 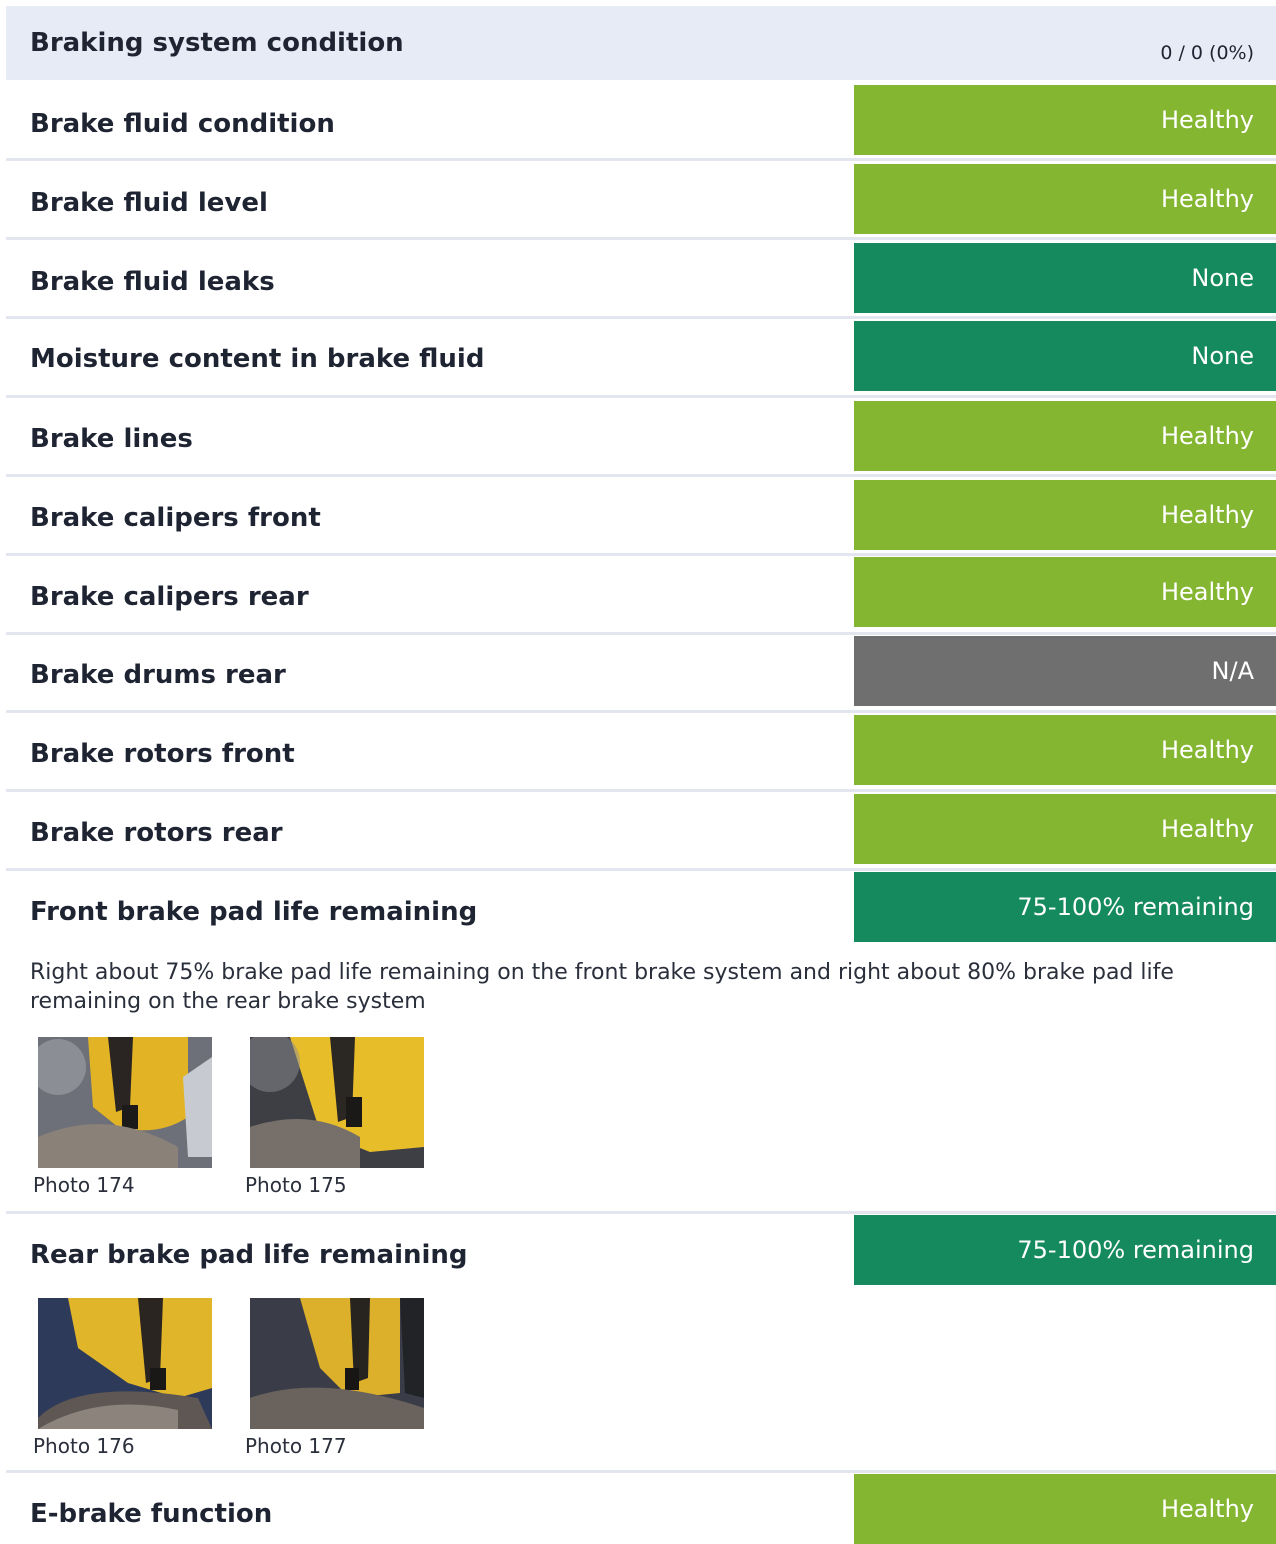 I want to click on photo-thumbnail: Photo 177, so click(x=334, y=1378).